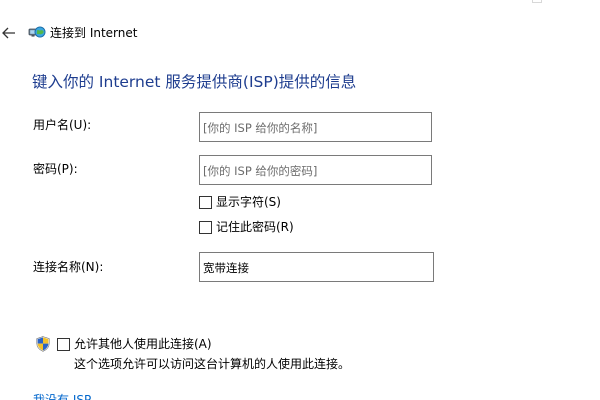 The height and width of the screenshot is (400, 600). I want to click on back-button, so click(9, 33).